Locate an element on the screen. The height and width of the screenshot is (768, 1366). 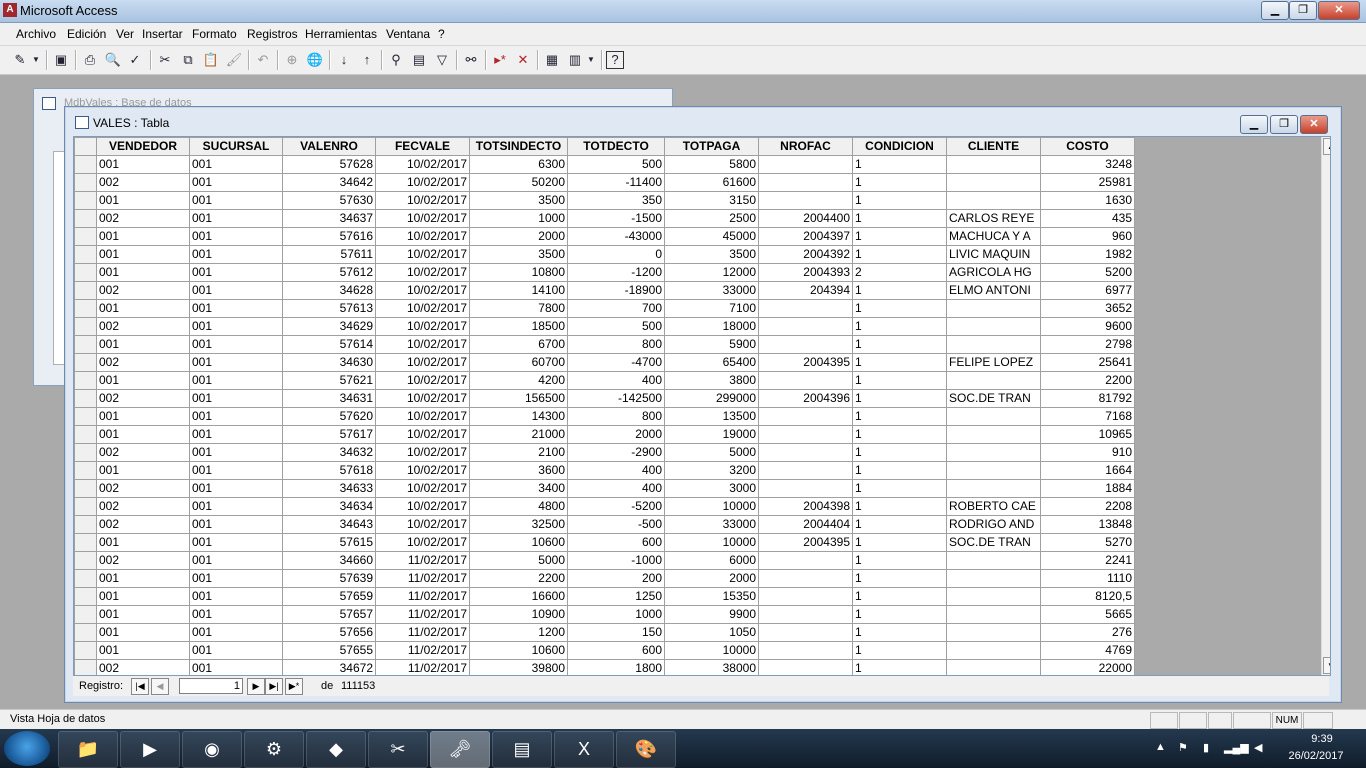
cell-costo: 435 is located at coordinates (1087, 218).